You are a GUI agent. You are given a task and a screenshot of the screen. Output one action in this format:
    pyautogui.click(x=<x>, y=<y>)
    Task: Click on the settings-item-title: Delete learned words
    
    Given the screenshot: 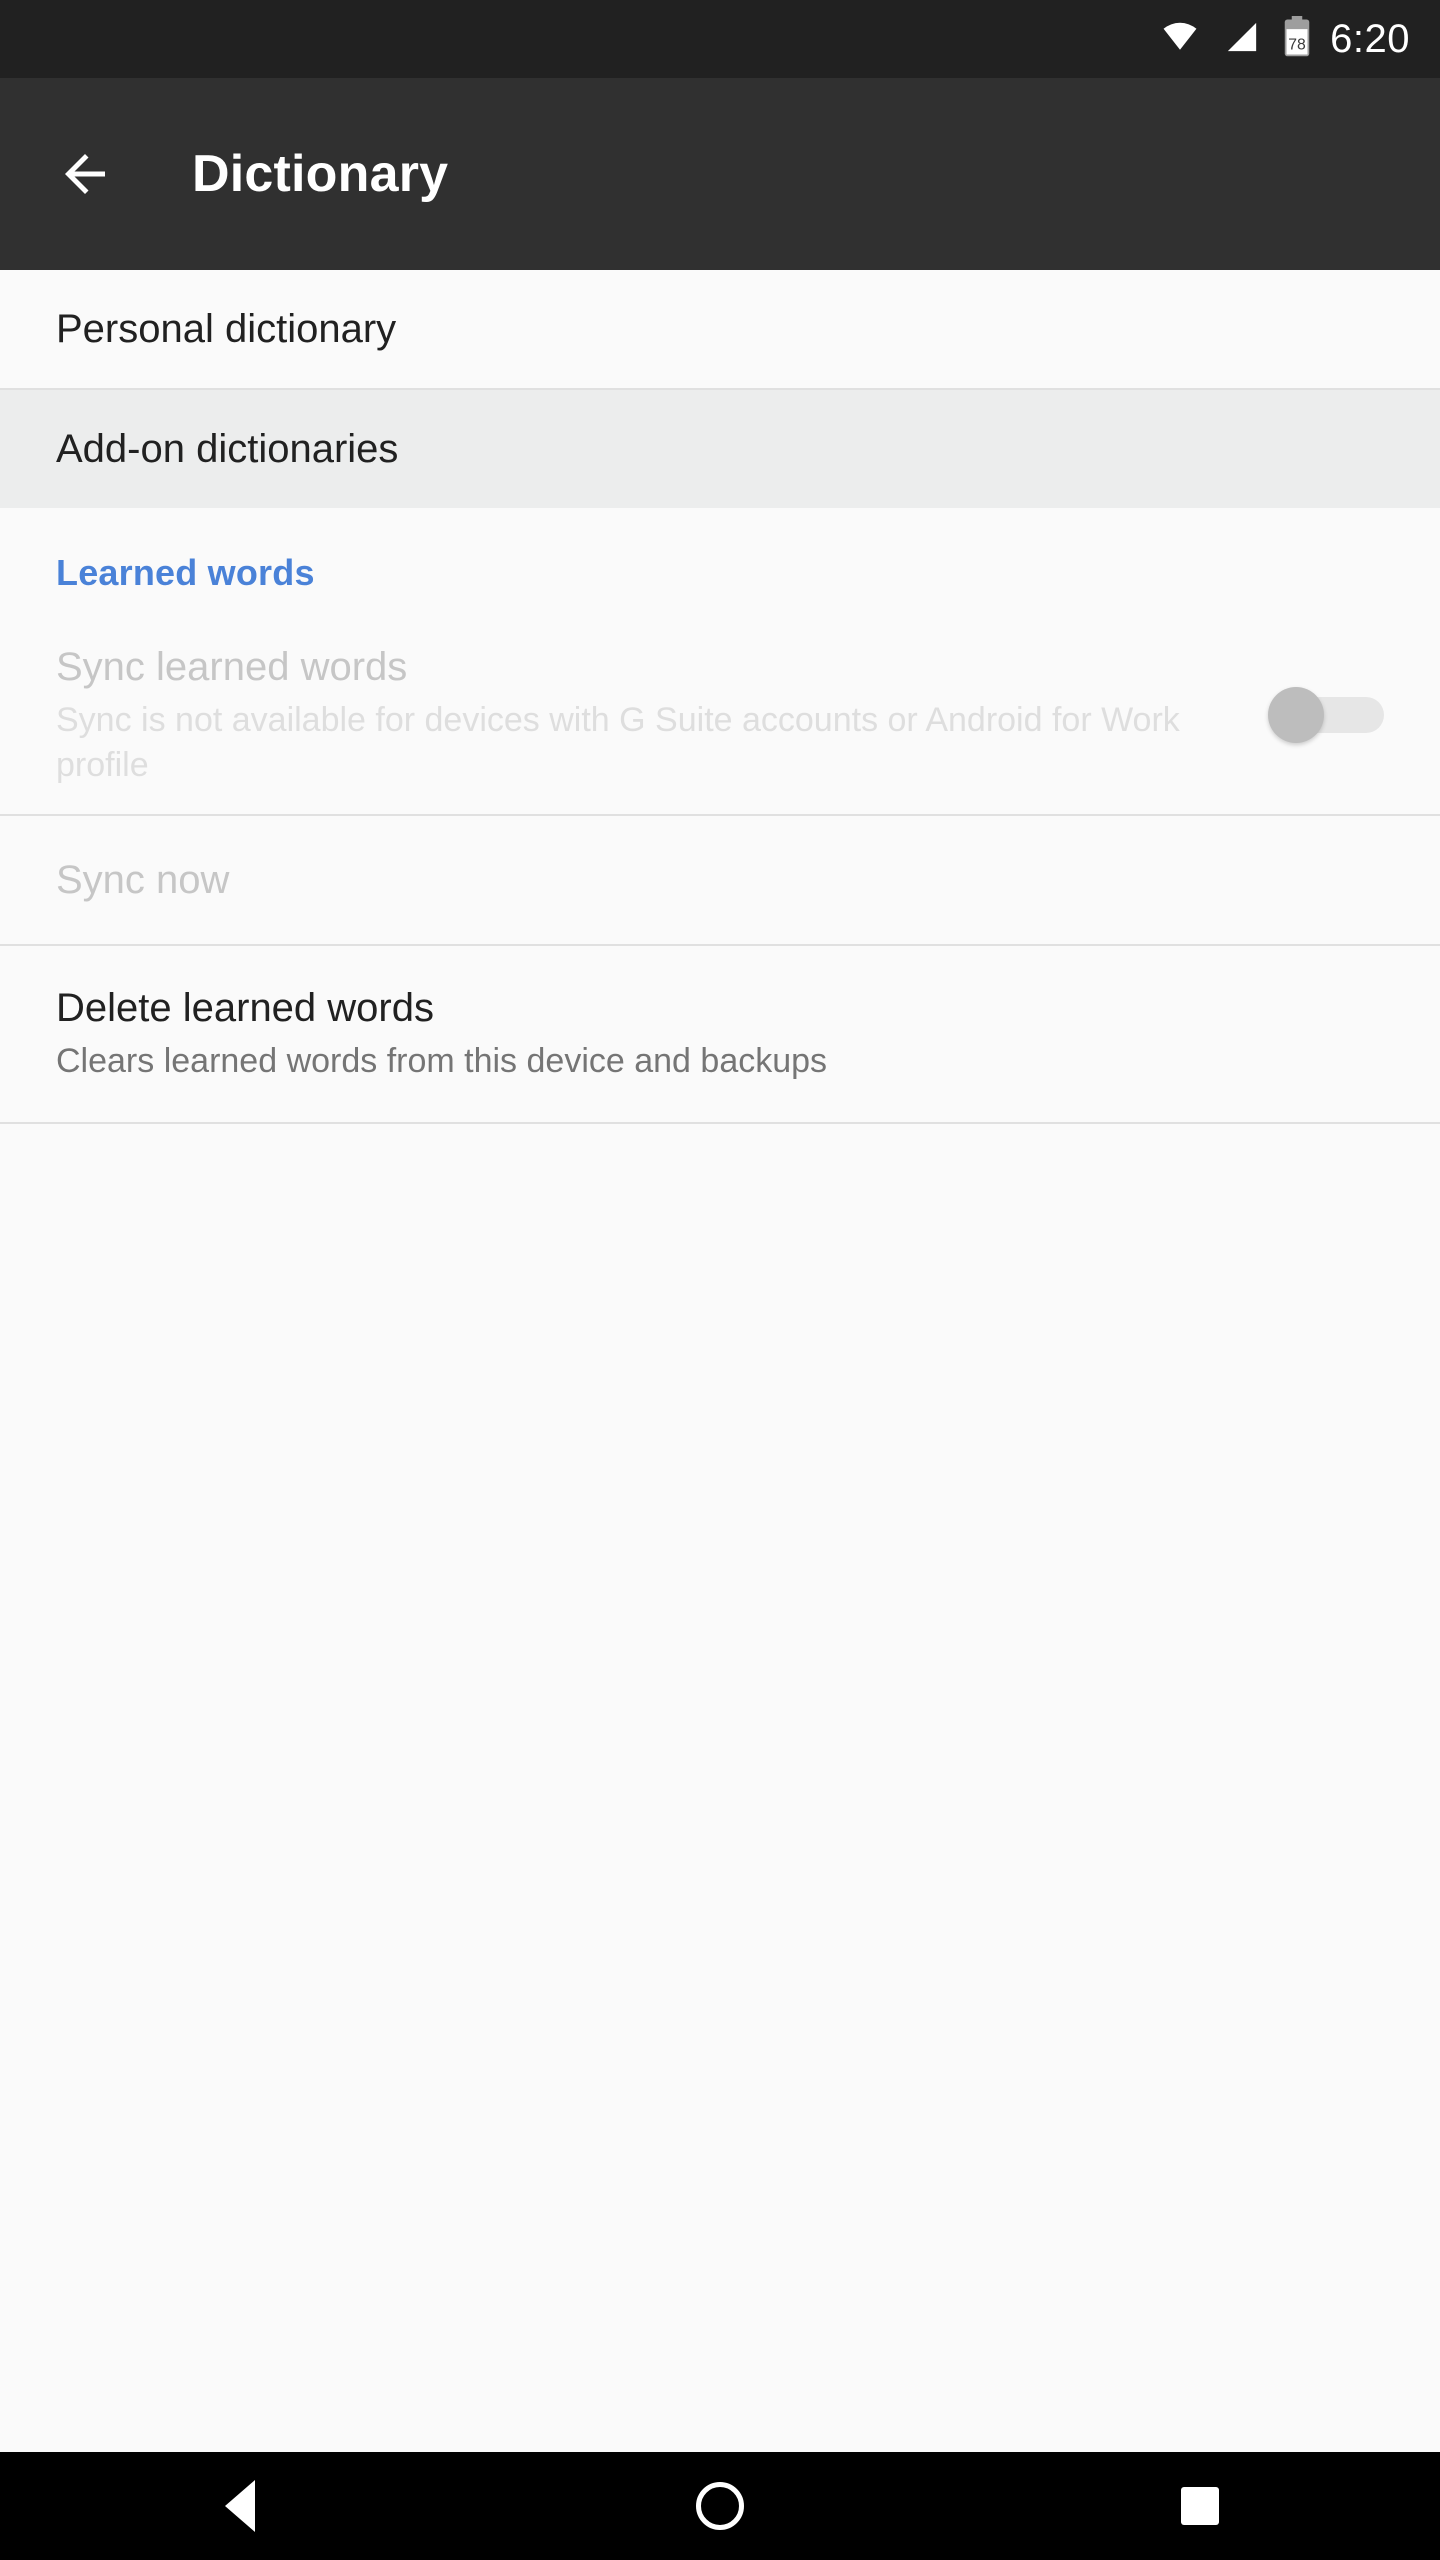 What is the action you would take?
    pyautogui.click(x=245, y=1008)
    